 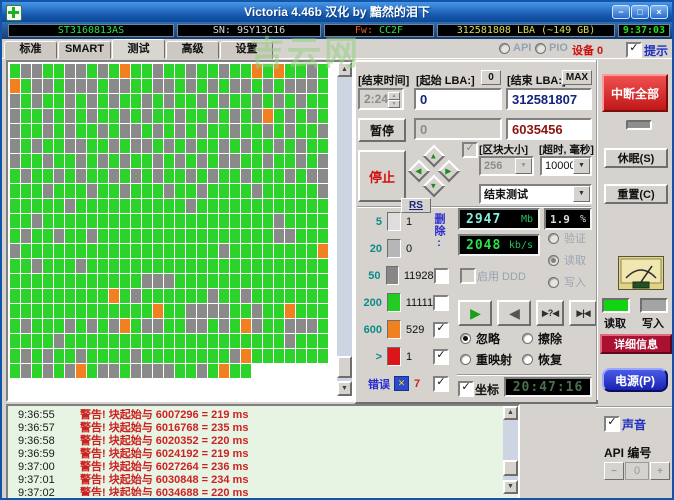 What do you see at coordinates (540, 48) in the screenshot?
I see `pio-radio` at bounding box center [540, 48].